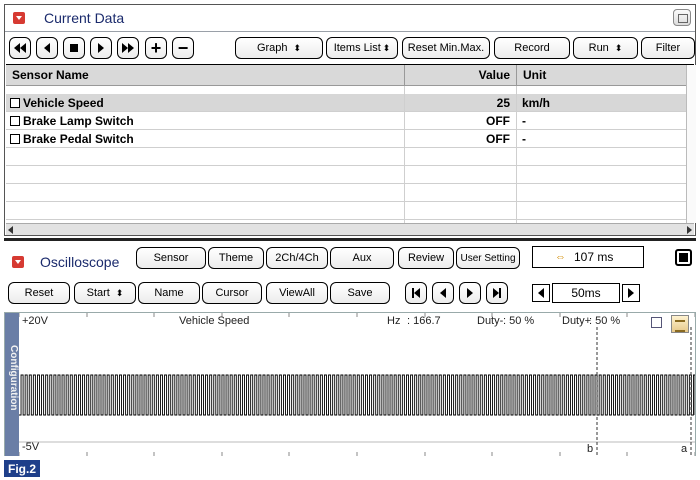 The height and width of the screenshot is (480, 700). What do you see at coordinates (497, 293) in the screenshot?
I see `last-frame-button` at bounding box center [497, 293].